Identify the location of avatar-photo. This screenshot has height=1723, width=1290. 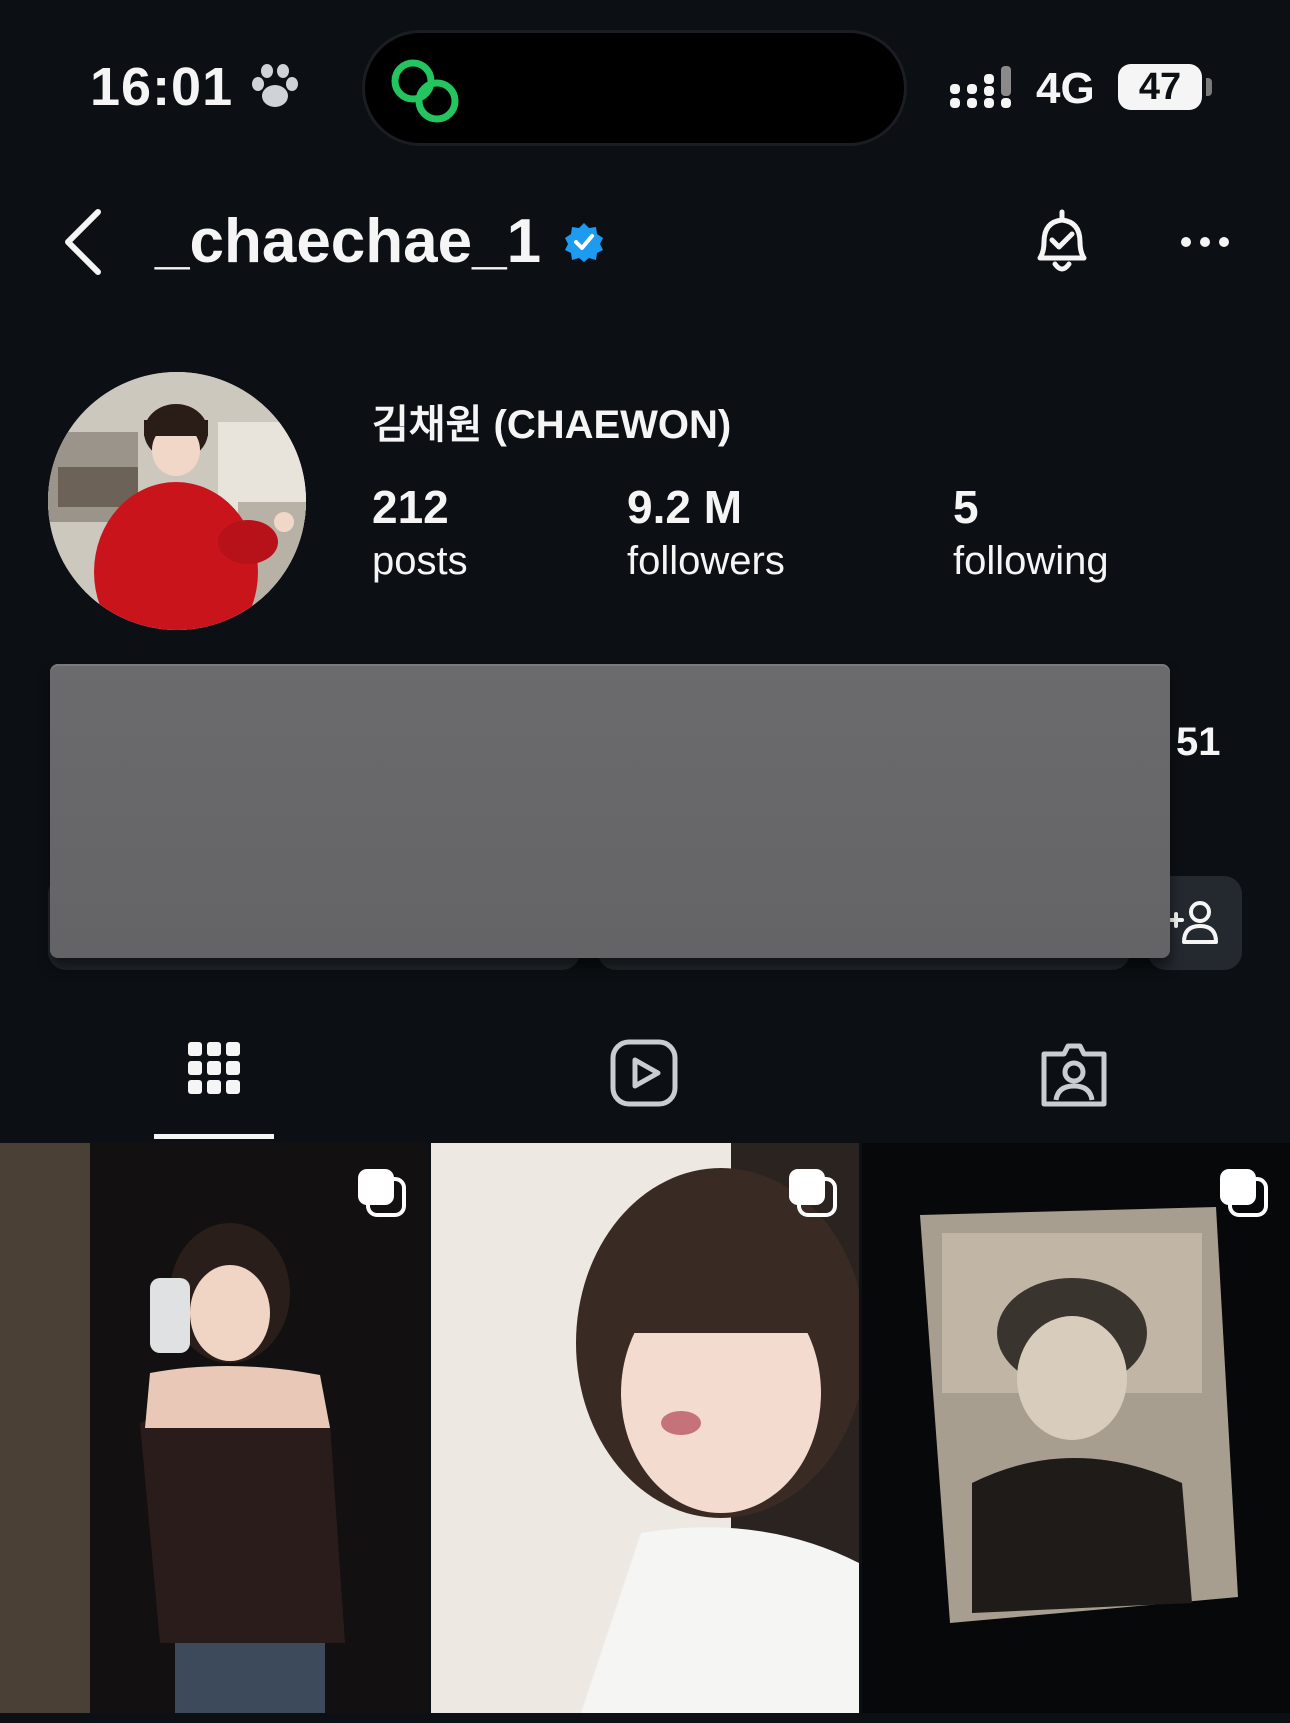
(177, 501).